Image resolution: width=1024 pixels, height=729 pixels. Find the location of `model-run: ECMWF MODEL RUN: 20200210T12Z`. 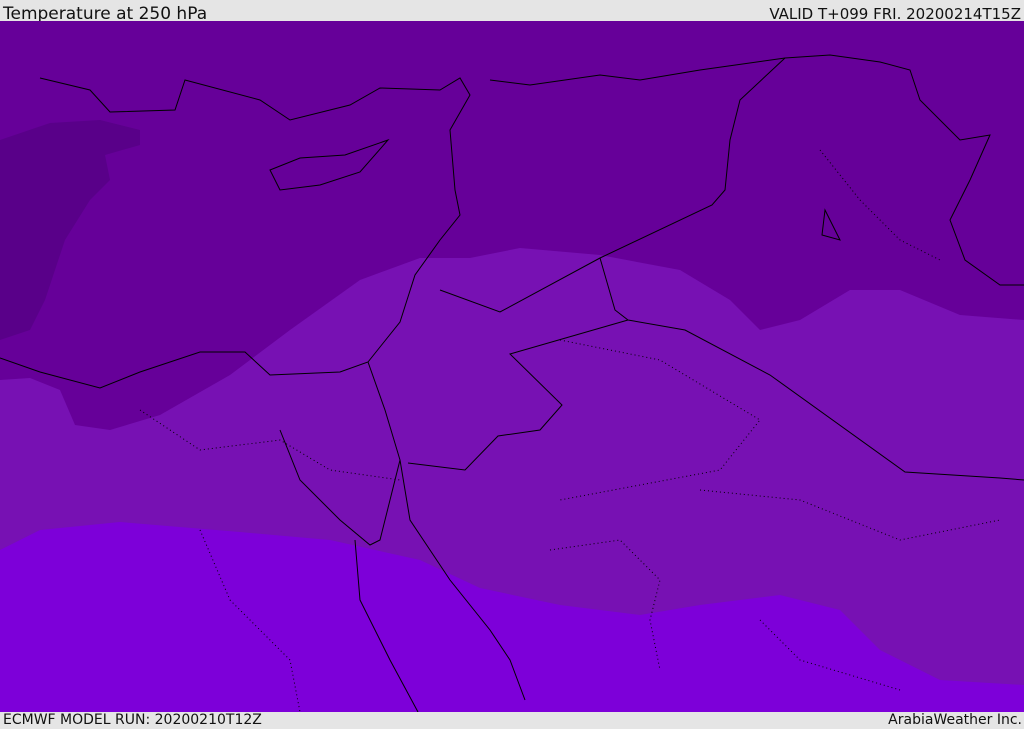

model-run: ECMWF MODEL RUN: 20200210T12Z is located at coordinates (132, 720).